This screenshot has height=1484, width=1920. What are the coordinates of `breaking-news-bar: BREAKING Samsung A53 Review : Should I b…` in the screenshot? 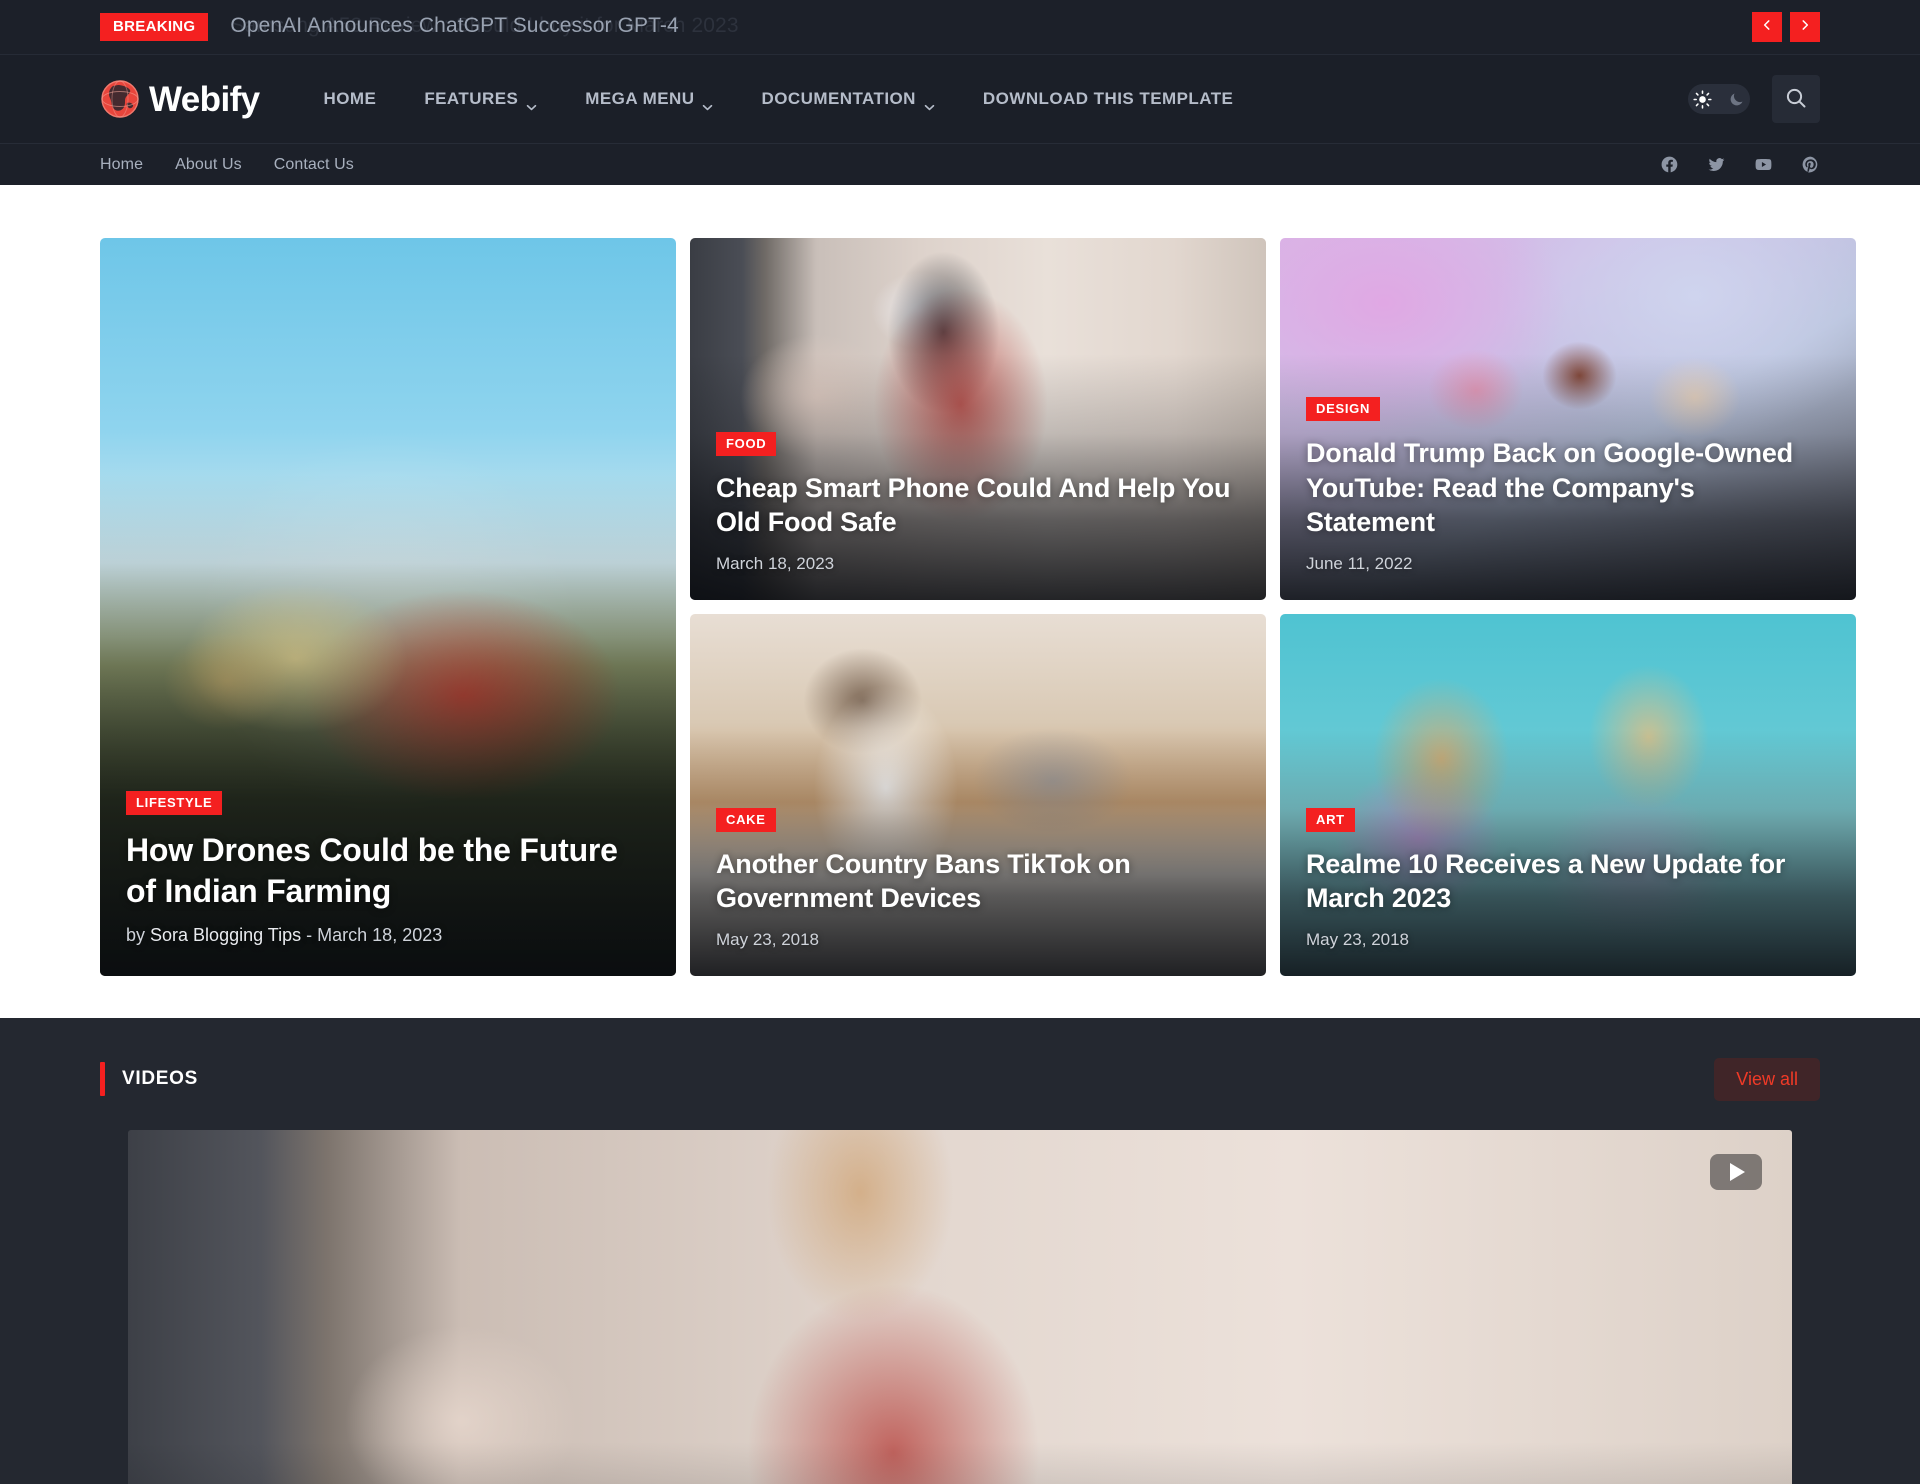 It's located at (960, 27).